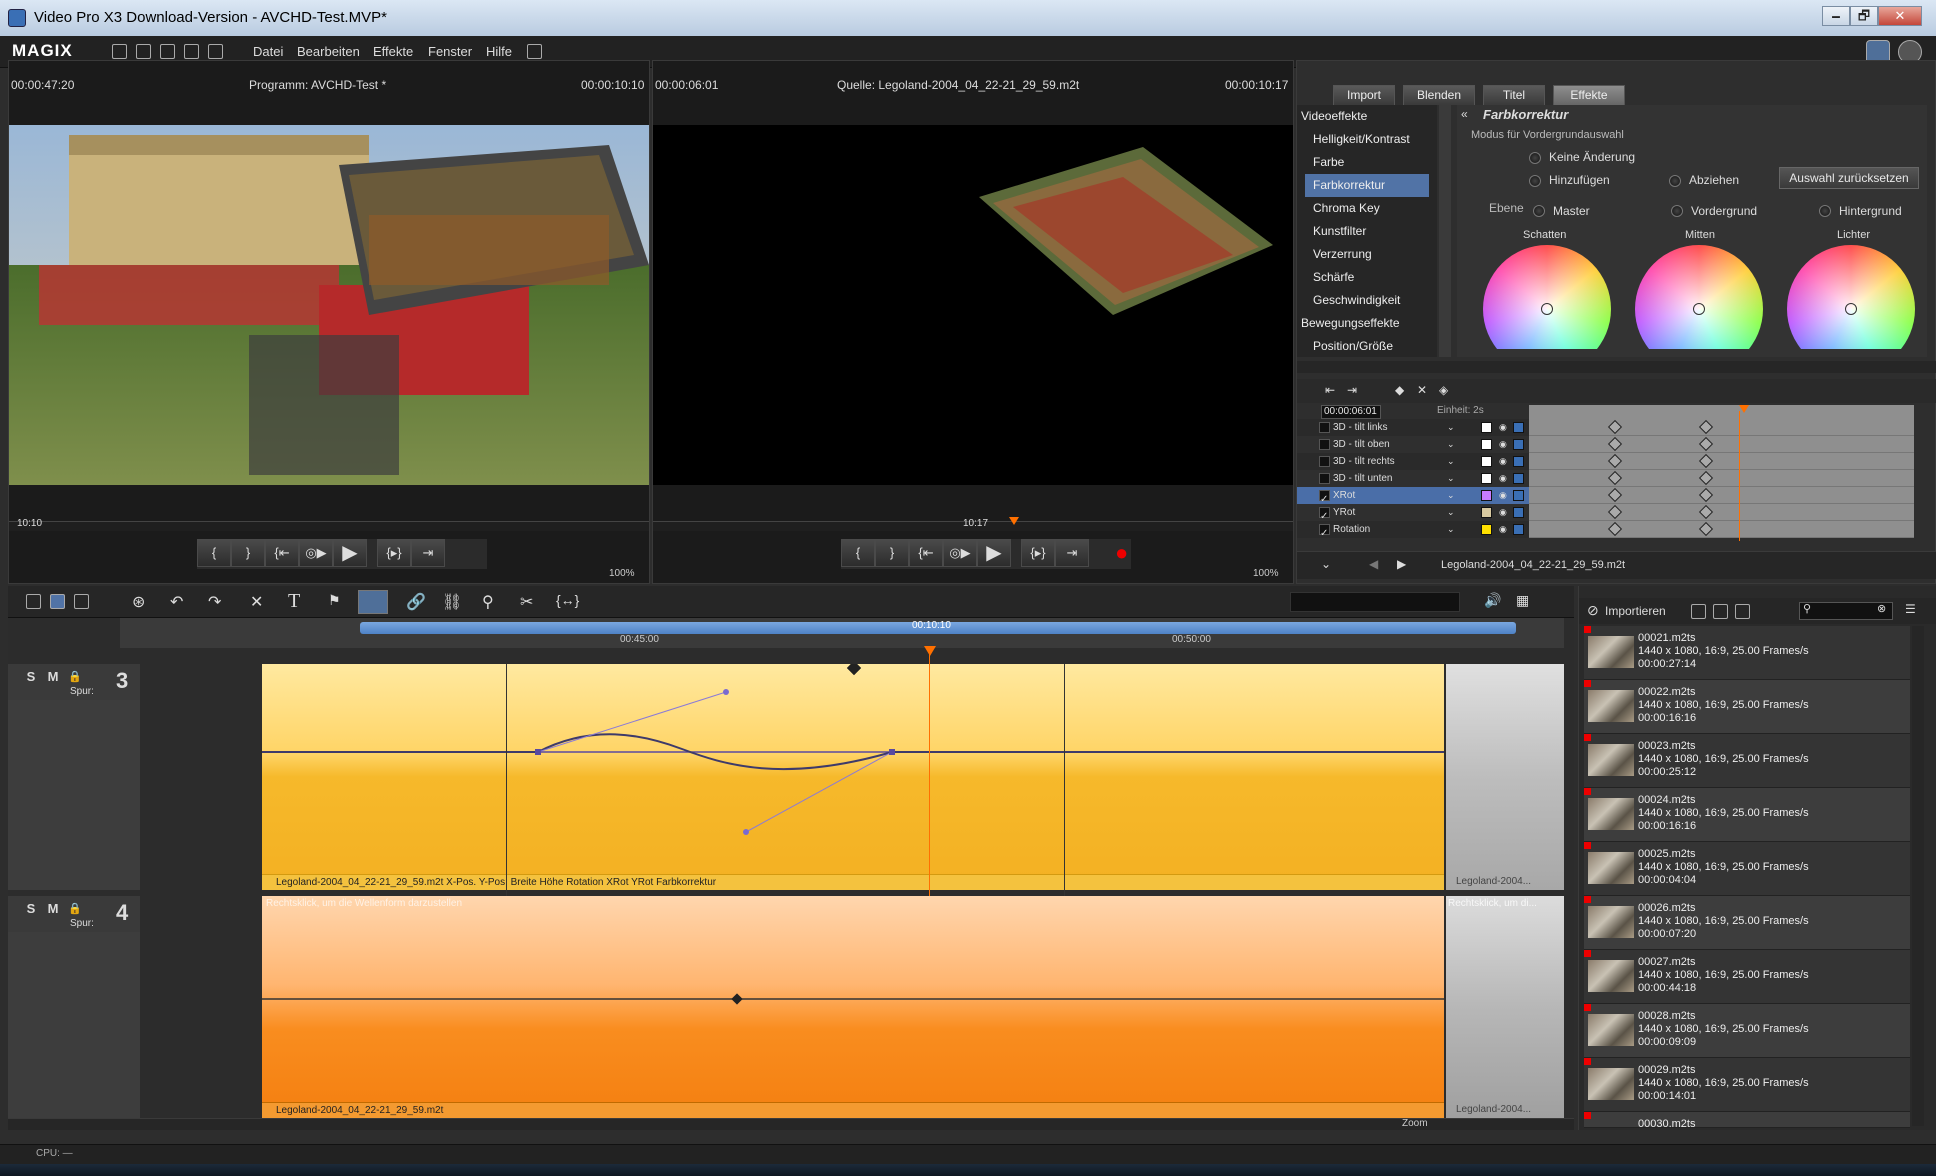 Image resolution: width=1936 pixels, height=1176 pixels. Describe the element at coordinates (1589, 95) in the screenshot. I see `tab-effekte: Effekte` at that location.